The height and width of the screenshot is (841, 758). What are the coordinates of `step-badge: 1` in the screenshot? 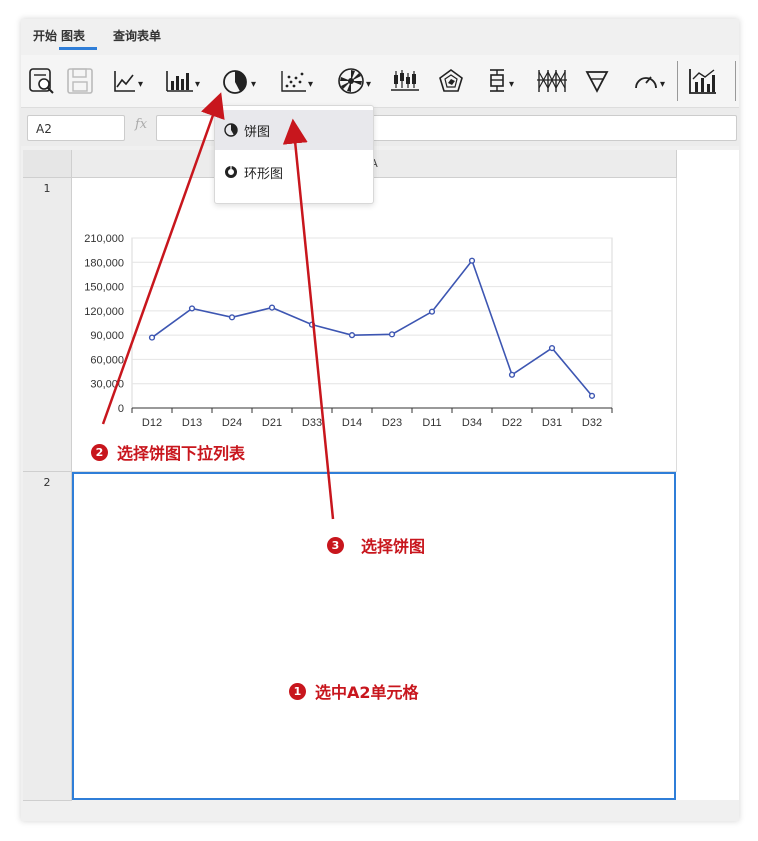 It's located at (297, 691).